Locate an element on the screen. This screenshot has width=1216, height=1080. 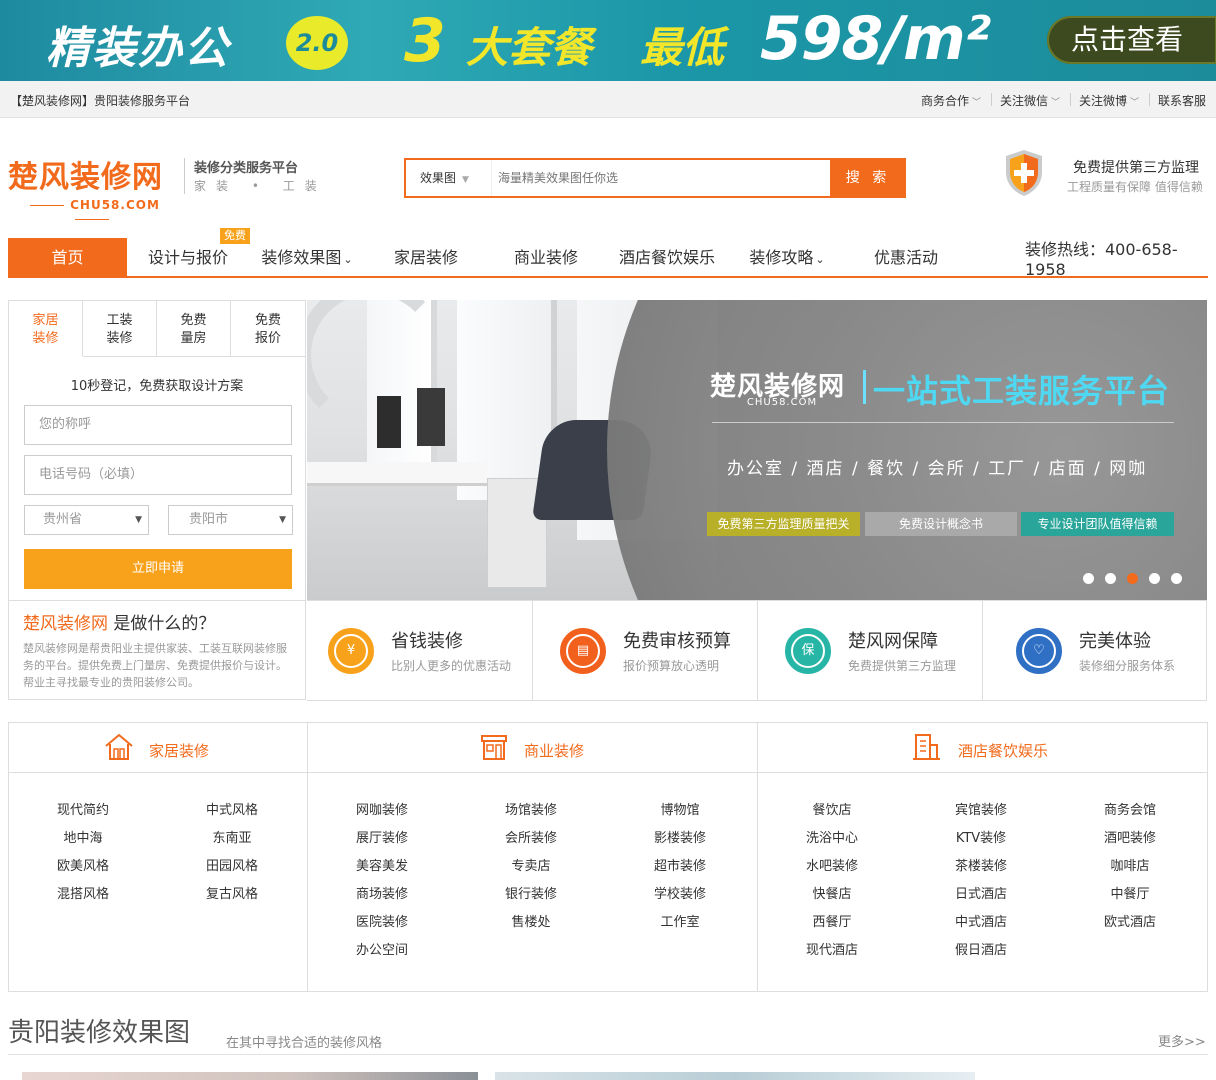
category-link: 水吧装修 is located at coordinates (832, 864).